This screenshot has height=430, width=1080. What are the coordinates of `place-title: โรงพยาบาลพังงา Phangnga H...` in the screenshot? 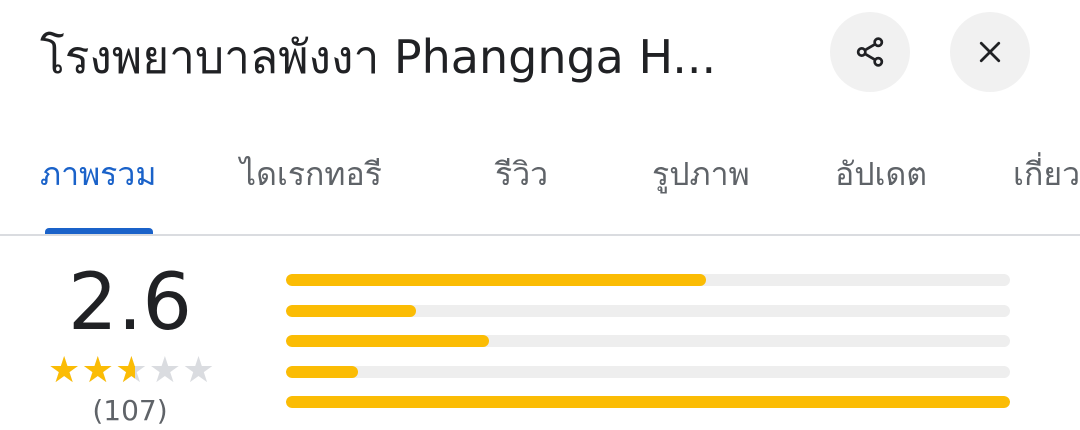 It's located at (378, 57).